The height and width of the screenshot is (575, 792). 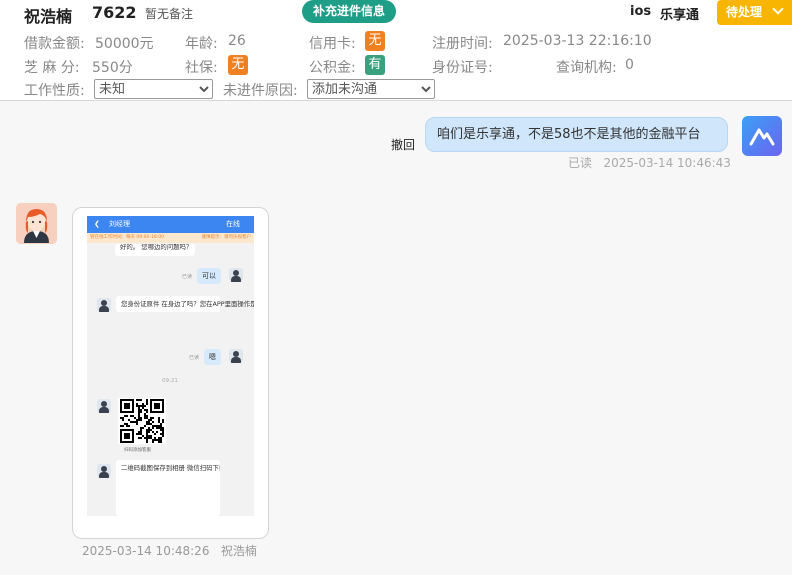 What do you see at coordinates (629, 65) in the screenshot?
I see `query-org-value: 0` at bounding box center [629, 65].